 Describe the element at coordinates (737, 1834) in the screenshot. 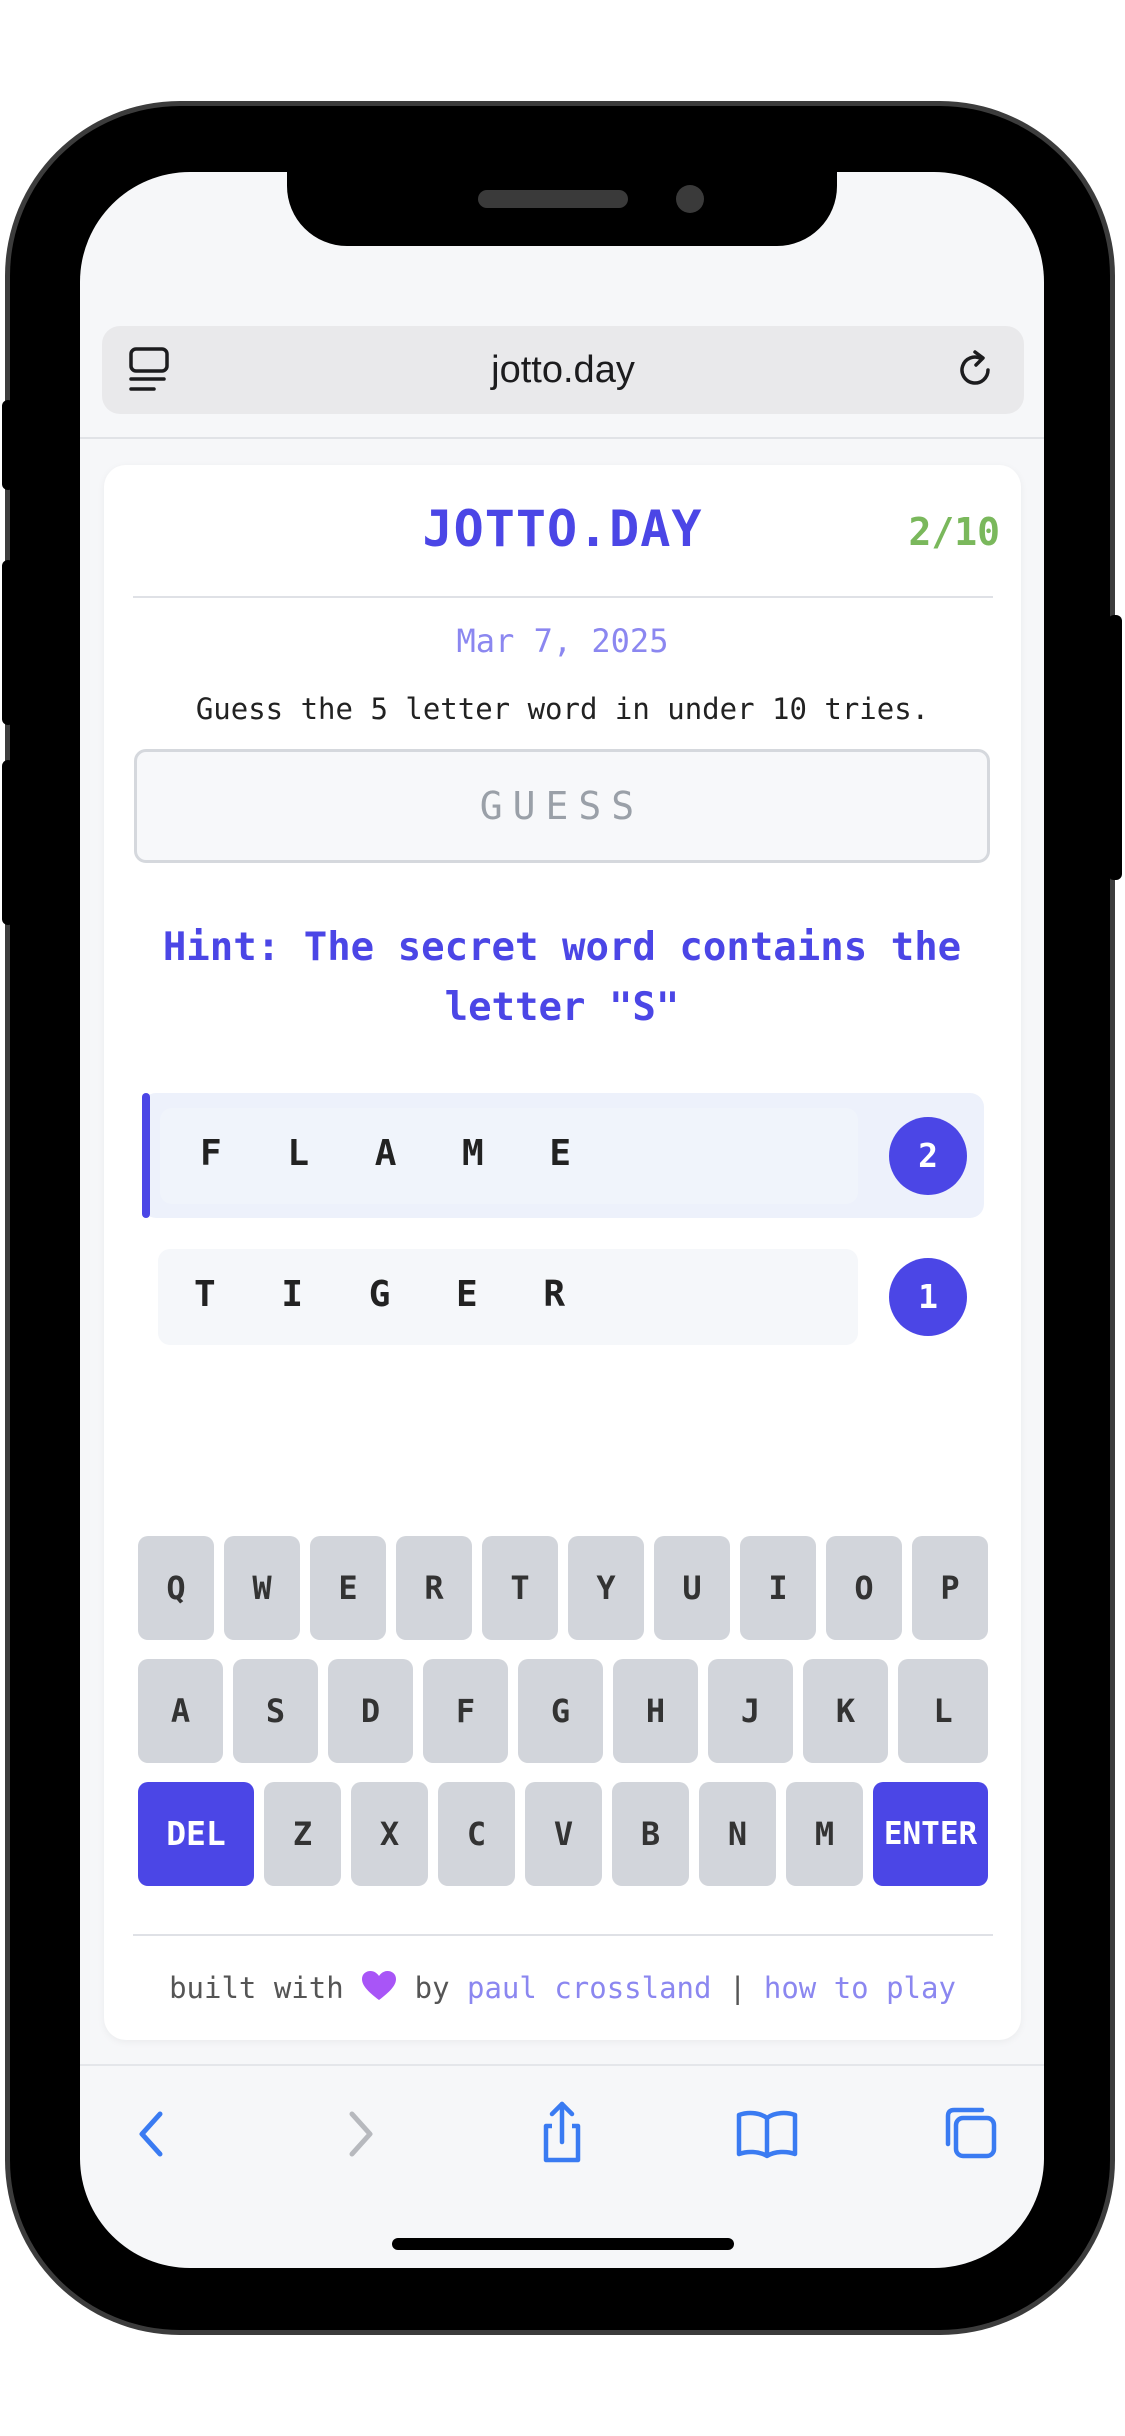

I see `key-n: N` at that location.